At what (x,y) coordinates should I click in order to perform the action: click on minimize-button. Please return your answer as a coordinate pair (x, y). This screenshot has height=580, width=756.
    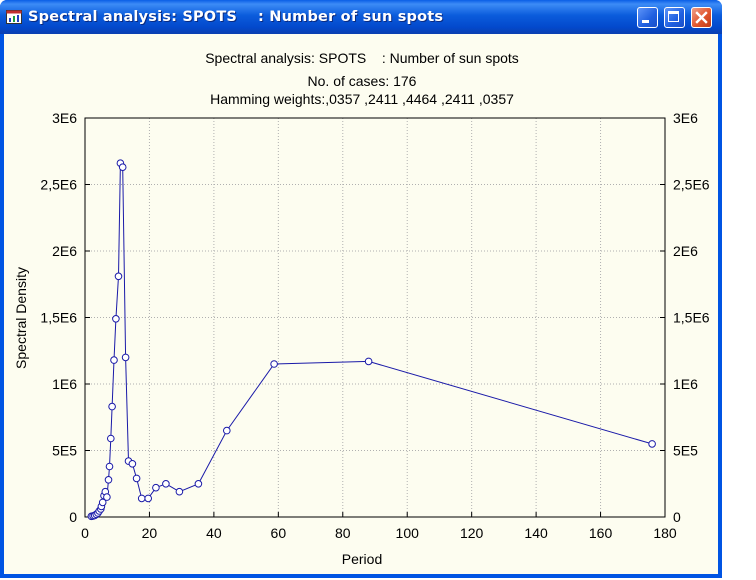
    Looking at the image, I should click on (647, 17).